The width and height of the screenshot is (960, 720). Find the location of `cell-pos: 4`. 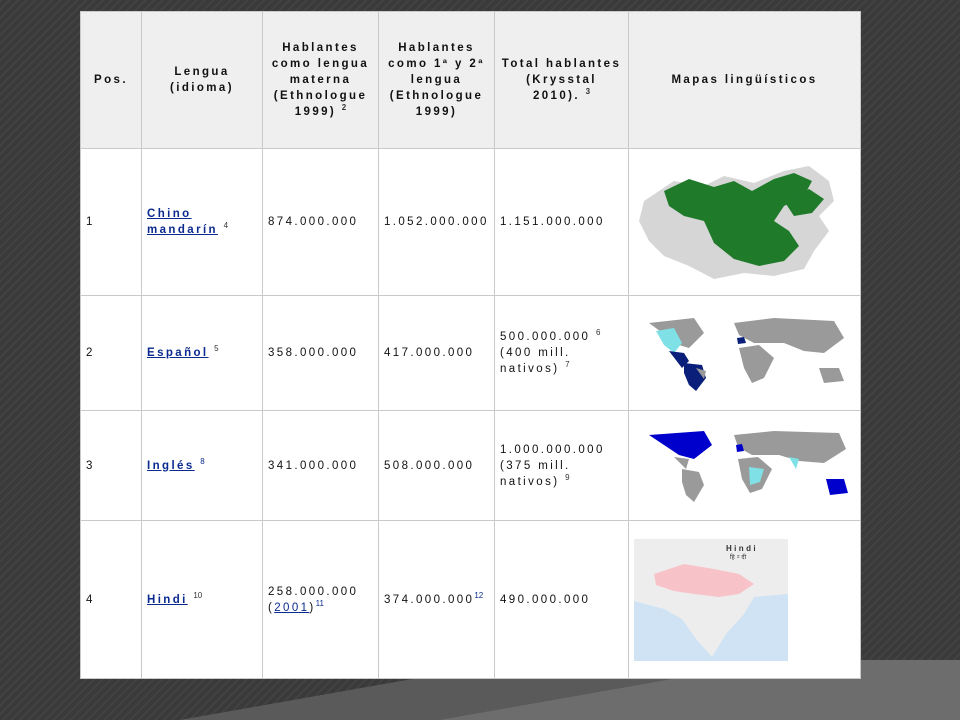

cell-pos: 4 is located at coordinates (111, 599).